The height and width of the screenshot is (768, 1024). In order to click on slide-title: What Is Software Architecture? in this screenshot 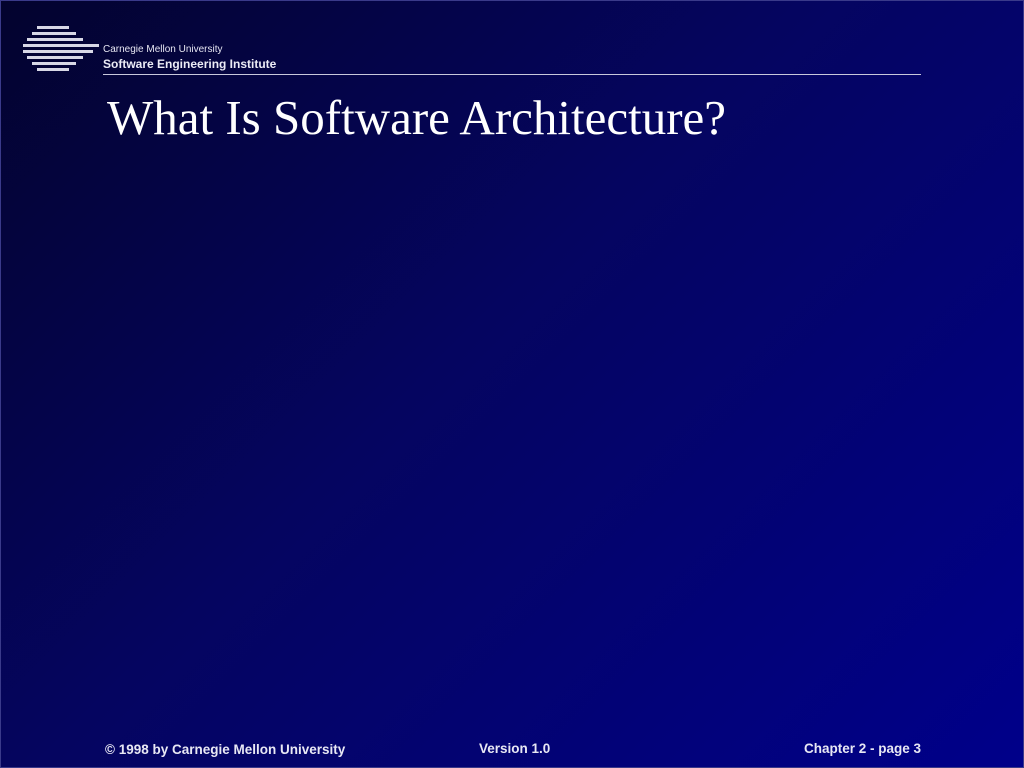, I will do `click(417, 117)`.